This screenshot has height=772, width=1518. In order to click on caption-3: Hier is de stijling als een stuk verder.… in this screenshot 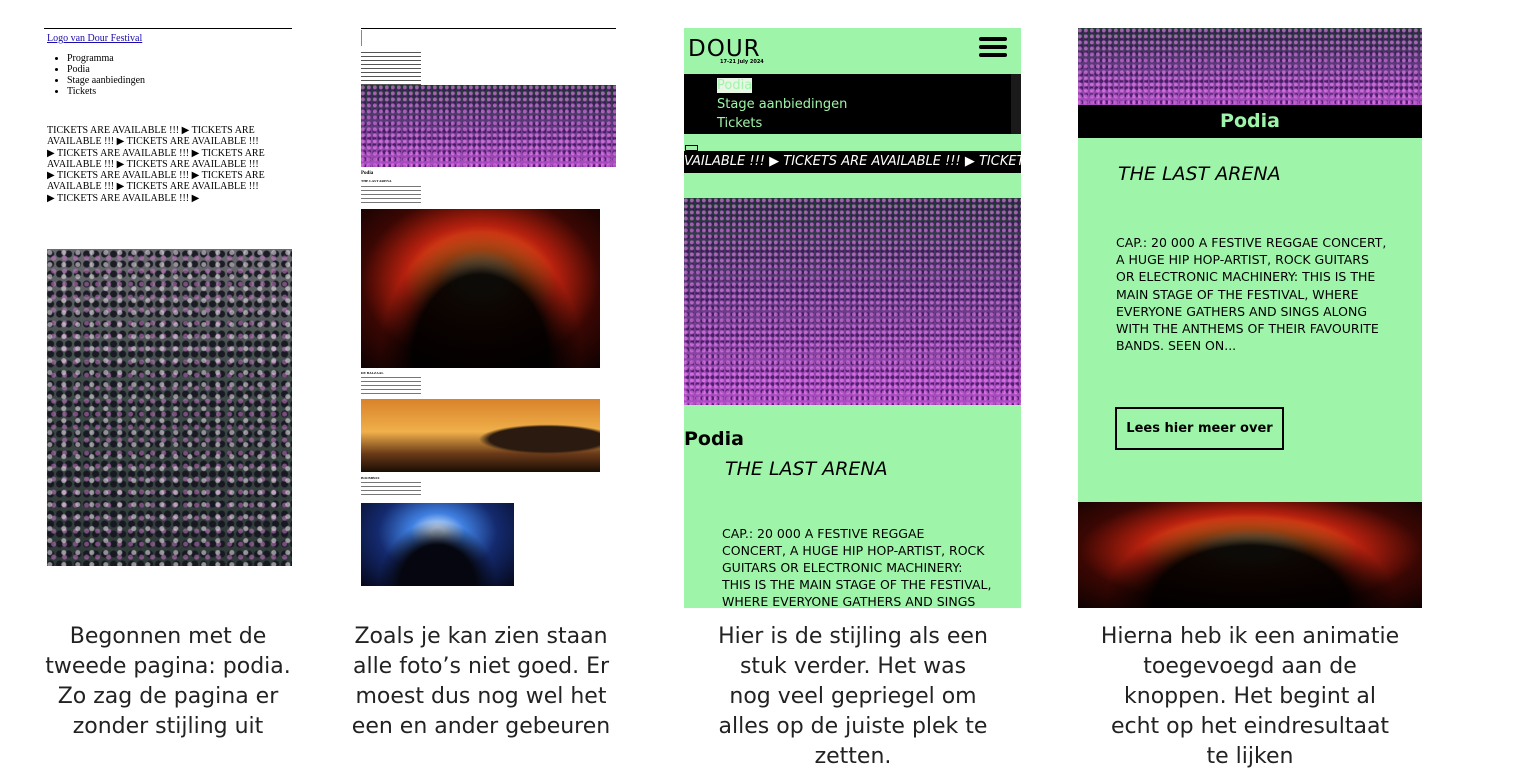, I will do `click(853, 696)`.